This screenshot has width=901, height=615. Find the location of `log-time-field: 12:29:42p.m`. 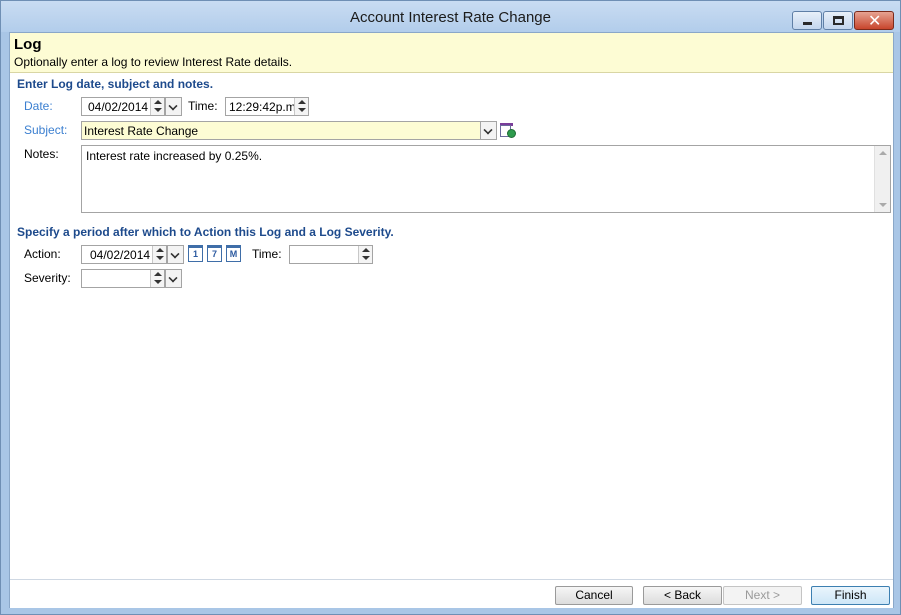

log-time-field: 12:29:42p.m is located at coordinates (267, 106).